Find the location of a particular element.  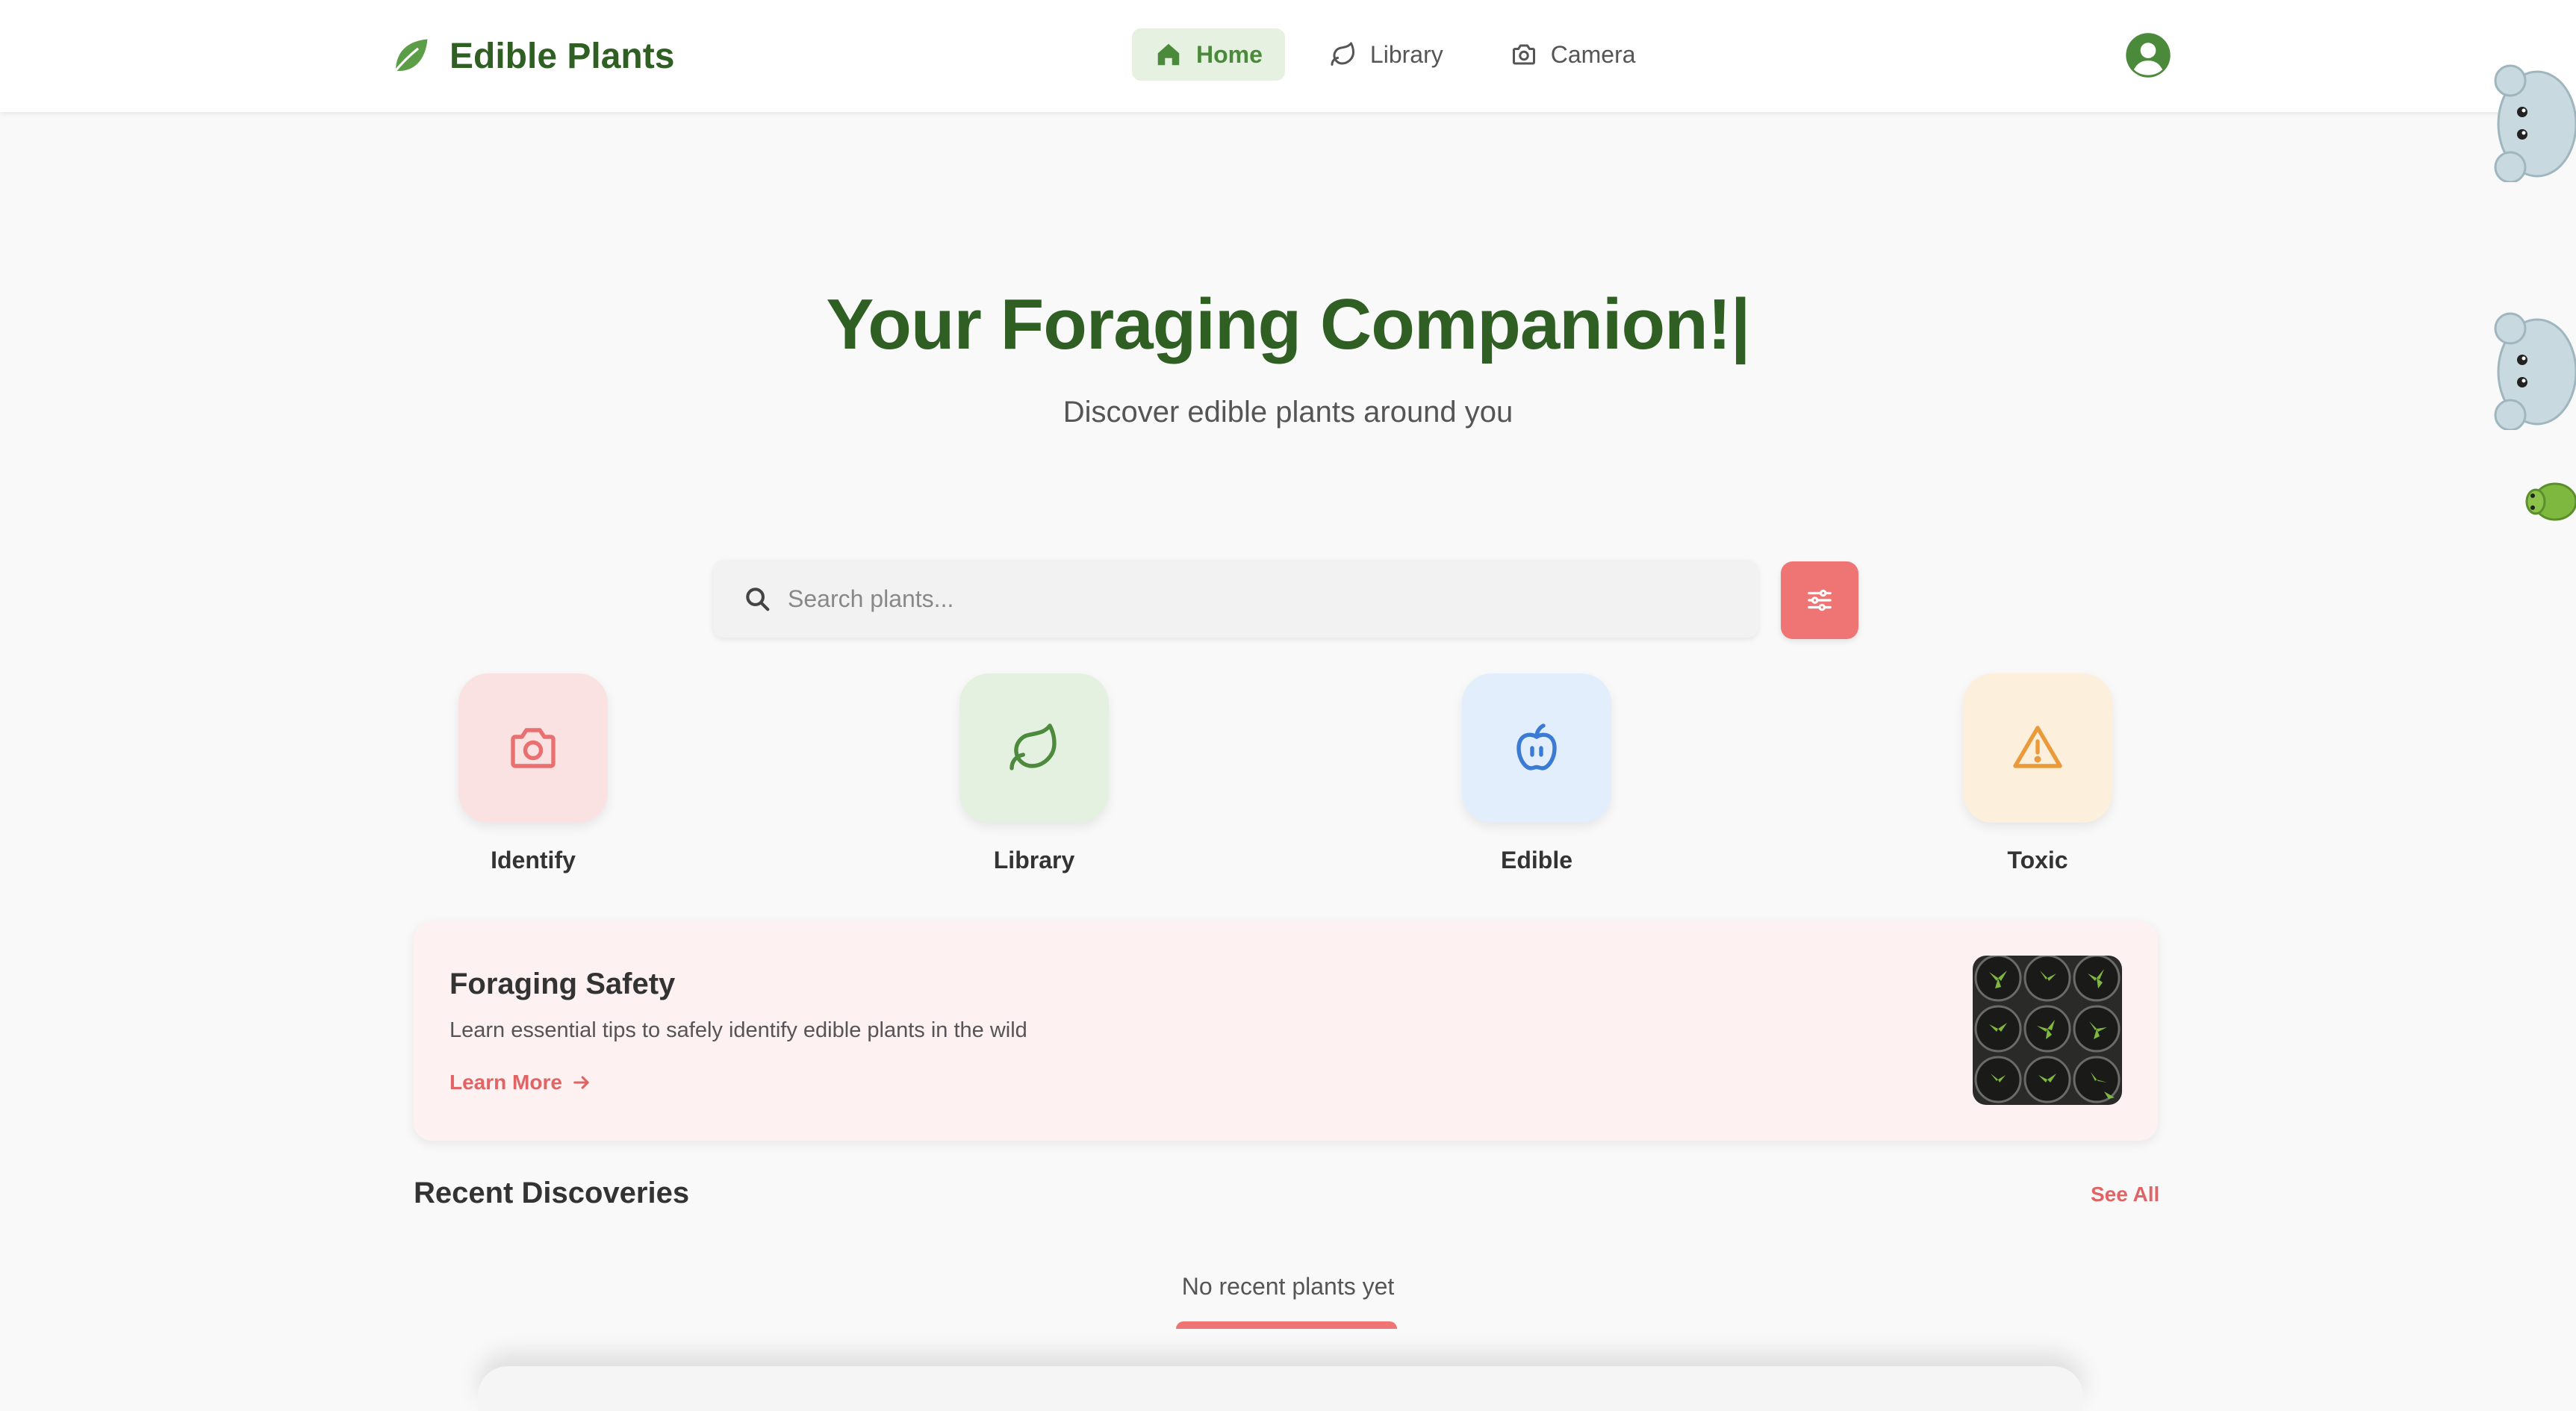

filter-button is located at coordinates (1819, 600).